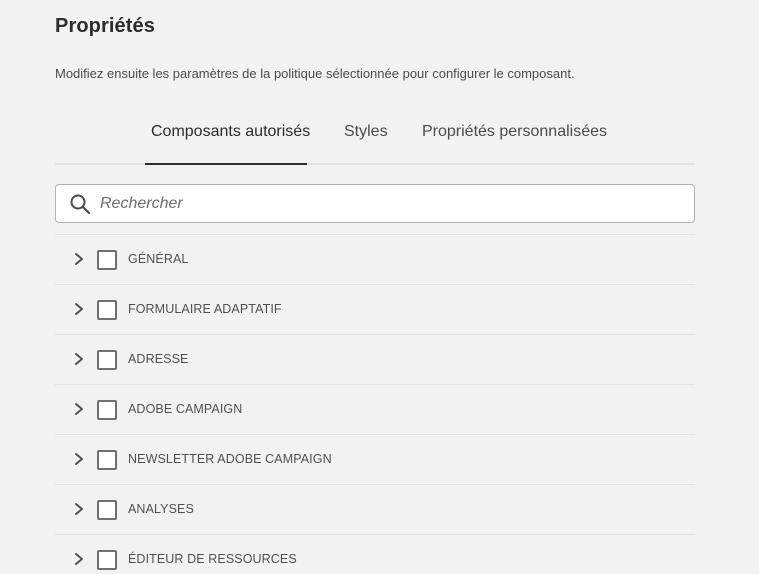  Describe the element at coordinates (105, 26) in the screenshot. I see `page-title: Propriétés` at that location.